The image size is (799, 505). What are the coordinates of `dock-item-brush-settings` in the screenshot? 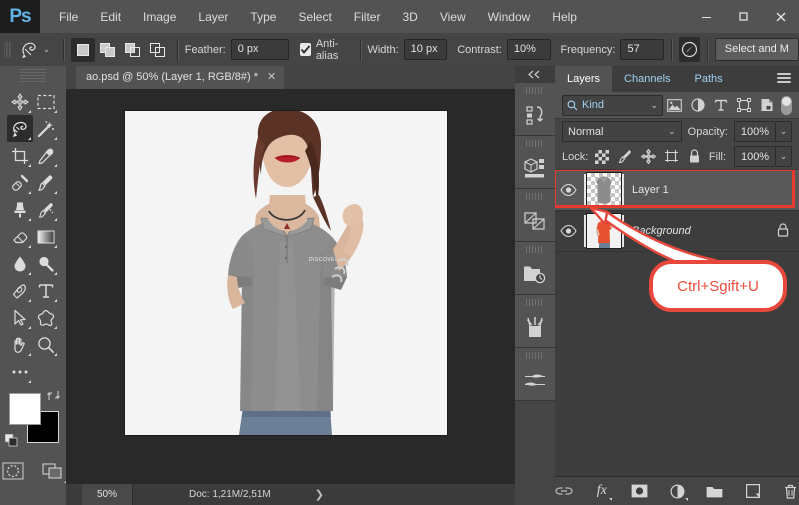 It's located at (535, 374).